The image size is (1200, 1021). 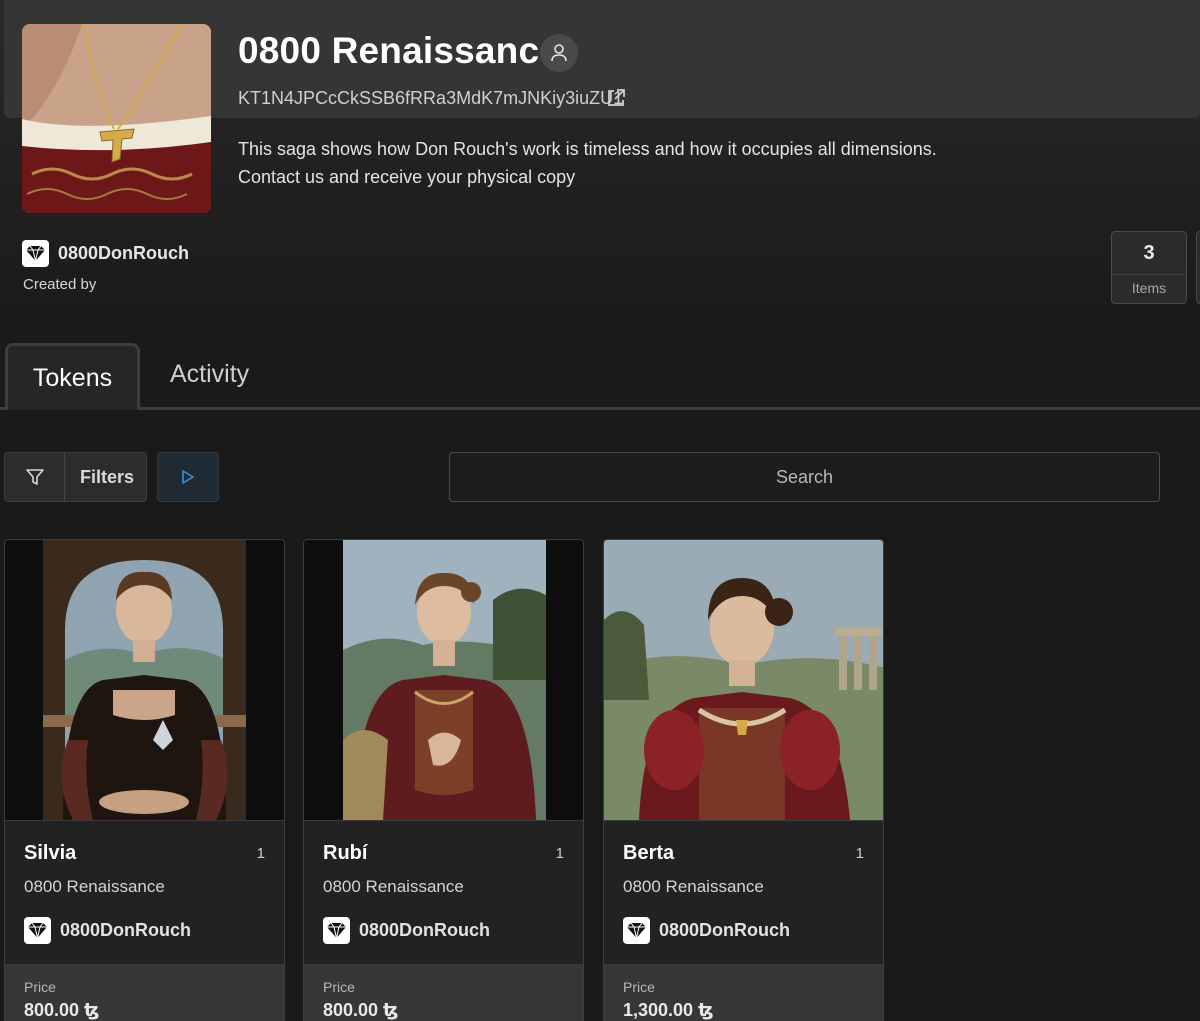 I want to click on tab-tokens: Tokens, so click(x=72, y=376).